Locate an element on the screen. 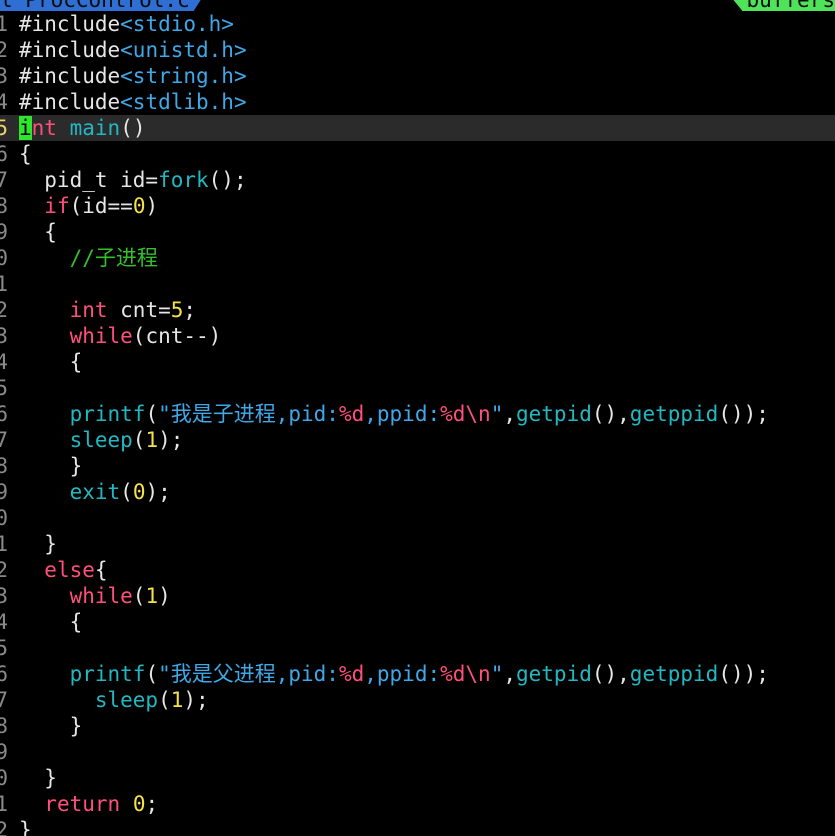  line-number: 4 is located at coordinates (4, 102).